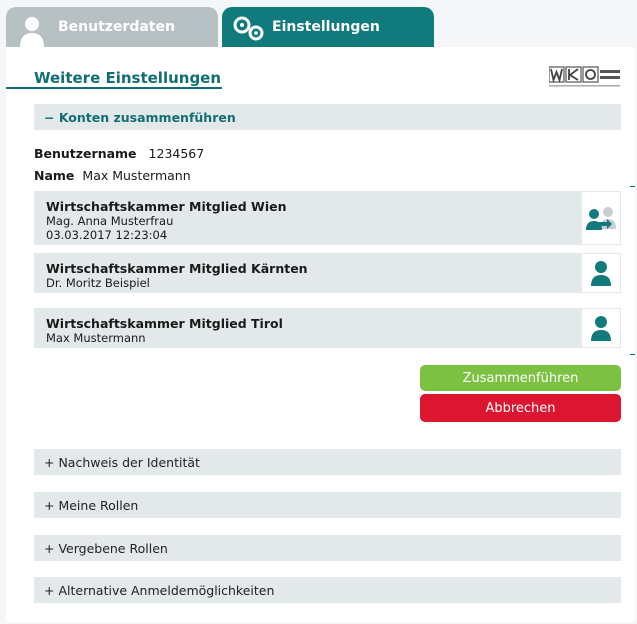  I want to click on card-person: Max Mustermann, so click(96, 338).